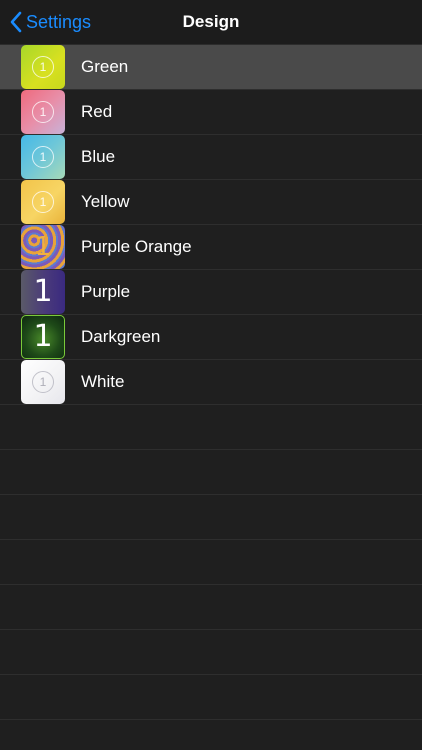 Image resolution: width=422 pixels, height=750 pixels. I want to click on design-row-darkgreen: 1 Darkgreen, so click(211, 337).